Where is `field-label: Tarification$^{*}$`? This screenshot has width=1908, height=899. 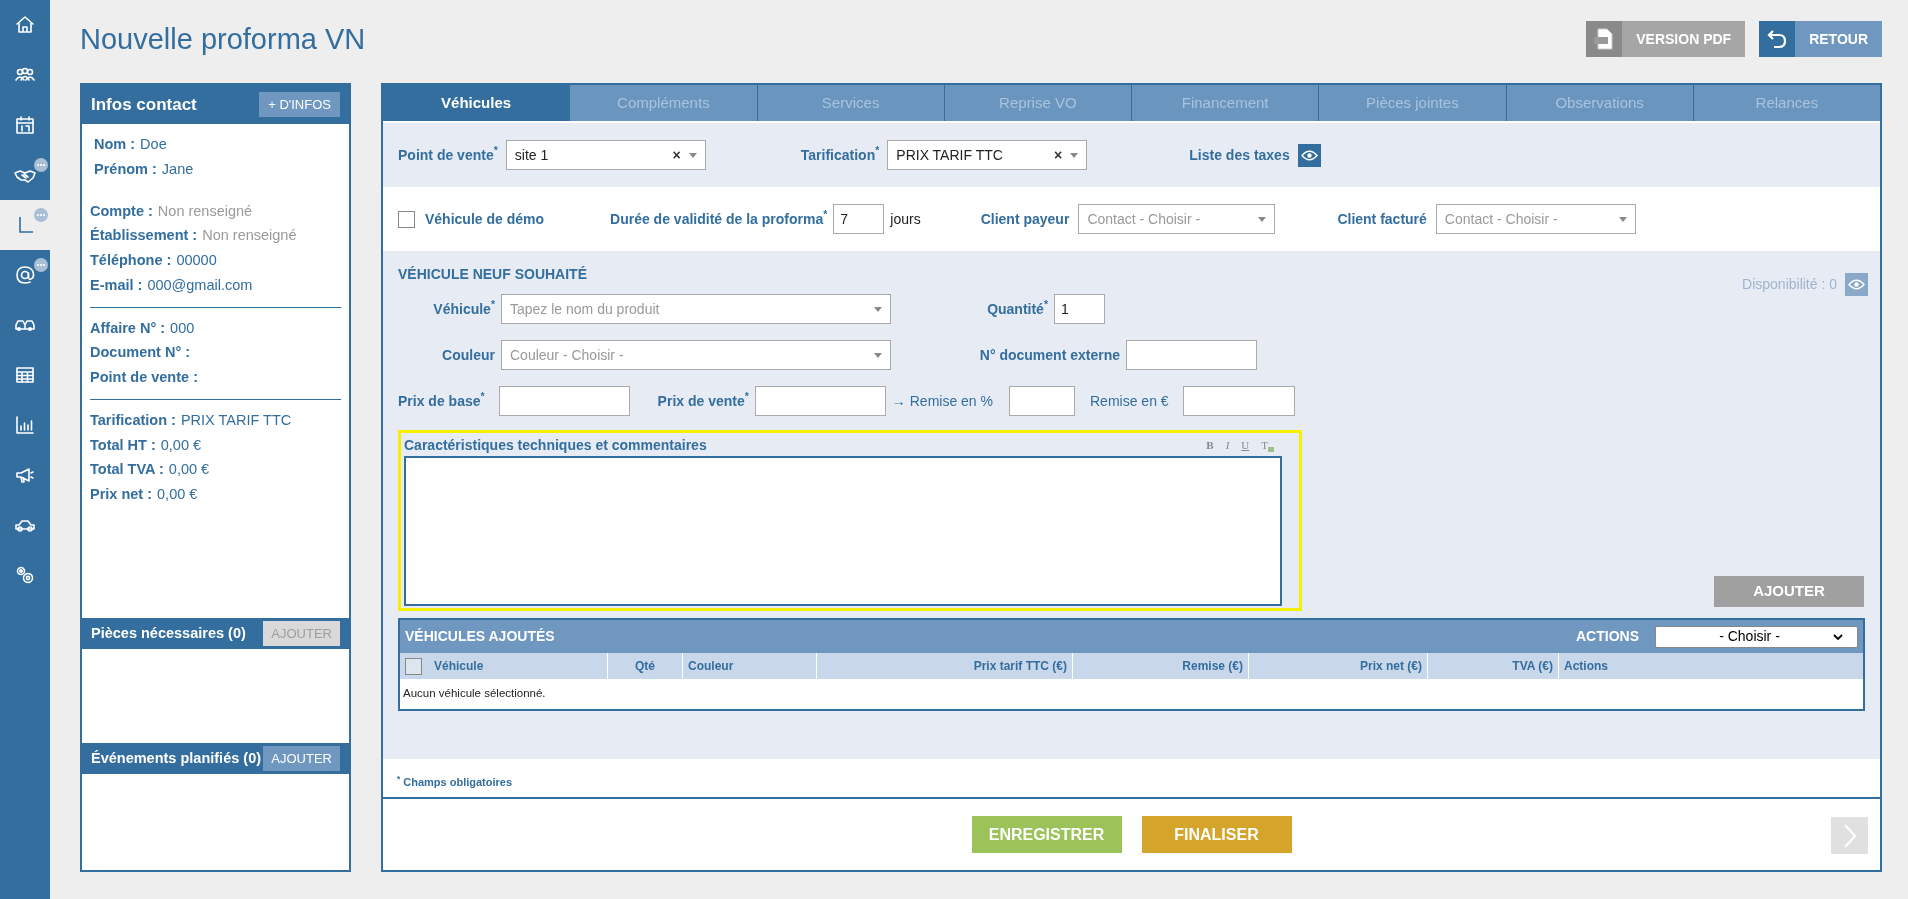 field-label: Tarification$^{*}$ is located at coordinates (840, 154).